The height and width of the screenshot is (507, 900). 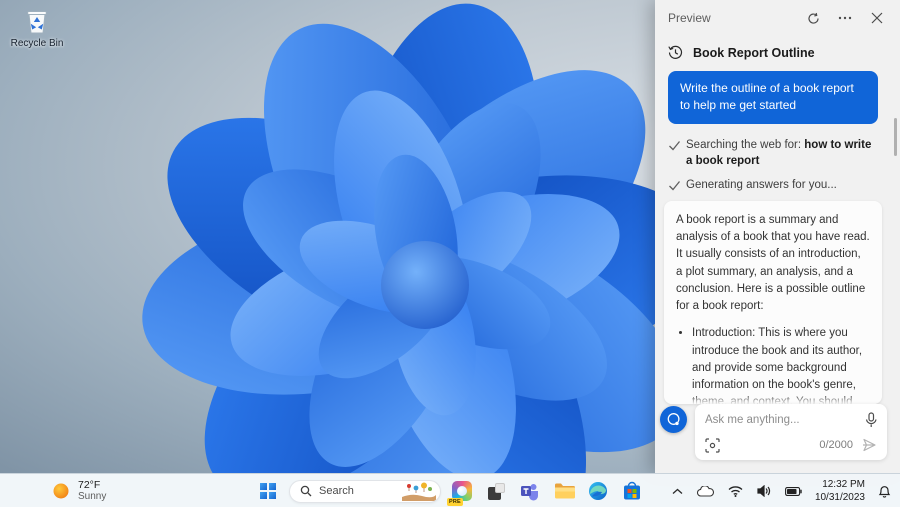 I want to click on start-button, so click(x=268, y=491).